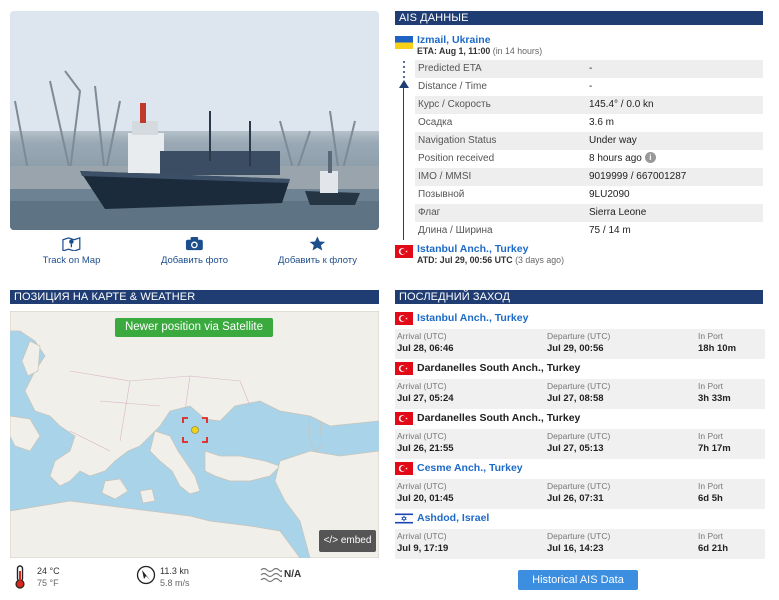 The height and width of the screenshot is (600, 779). I want to click on destination-eta: ETA: Aug 1, 11:00 (in 14 hours), so click(479, 51).